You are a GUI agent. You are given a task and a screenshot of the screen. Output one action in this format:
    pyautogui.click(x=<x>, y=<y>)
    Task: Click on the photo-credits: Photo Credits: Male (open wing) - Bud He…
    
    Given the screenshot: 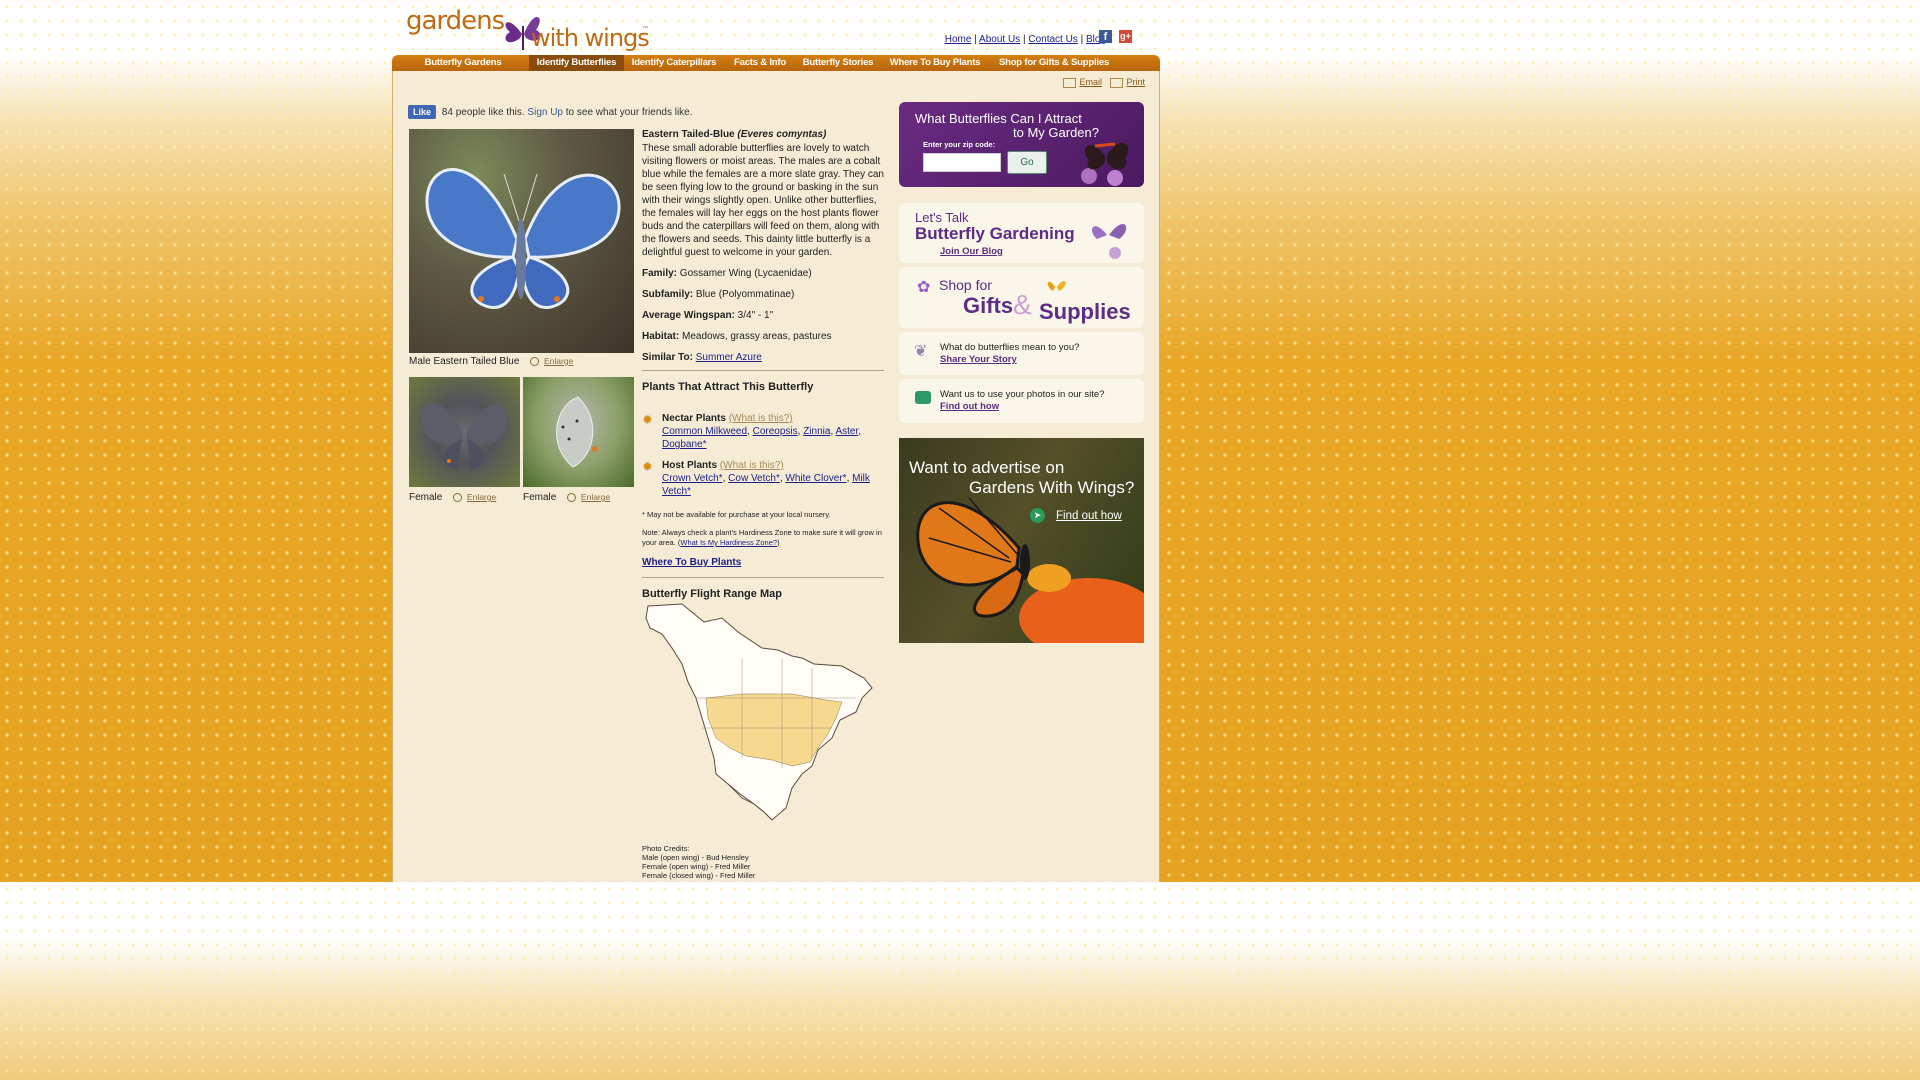 What is the action you would take?
    pyautogui.click(x=698, y=862)
    